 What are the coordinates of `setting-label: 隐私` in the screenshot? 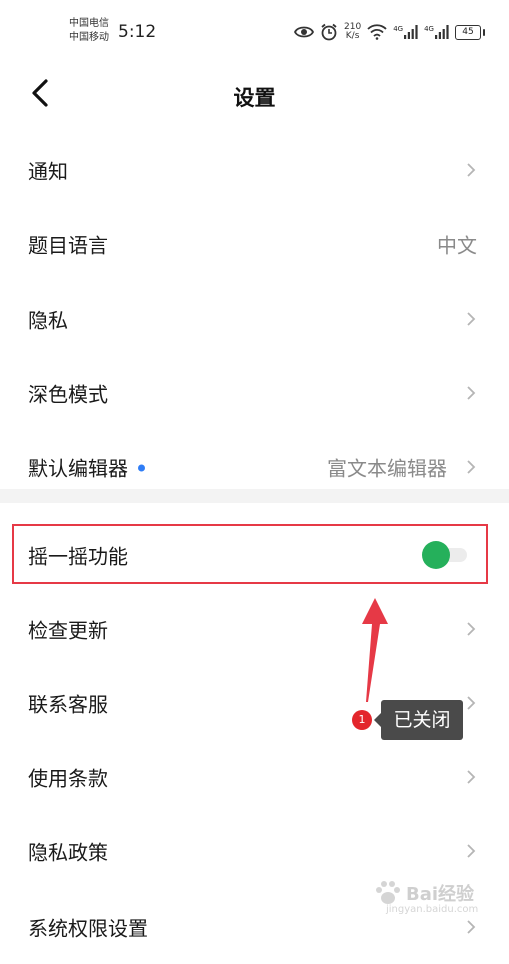 It's located at (48, 320).